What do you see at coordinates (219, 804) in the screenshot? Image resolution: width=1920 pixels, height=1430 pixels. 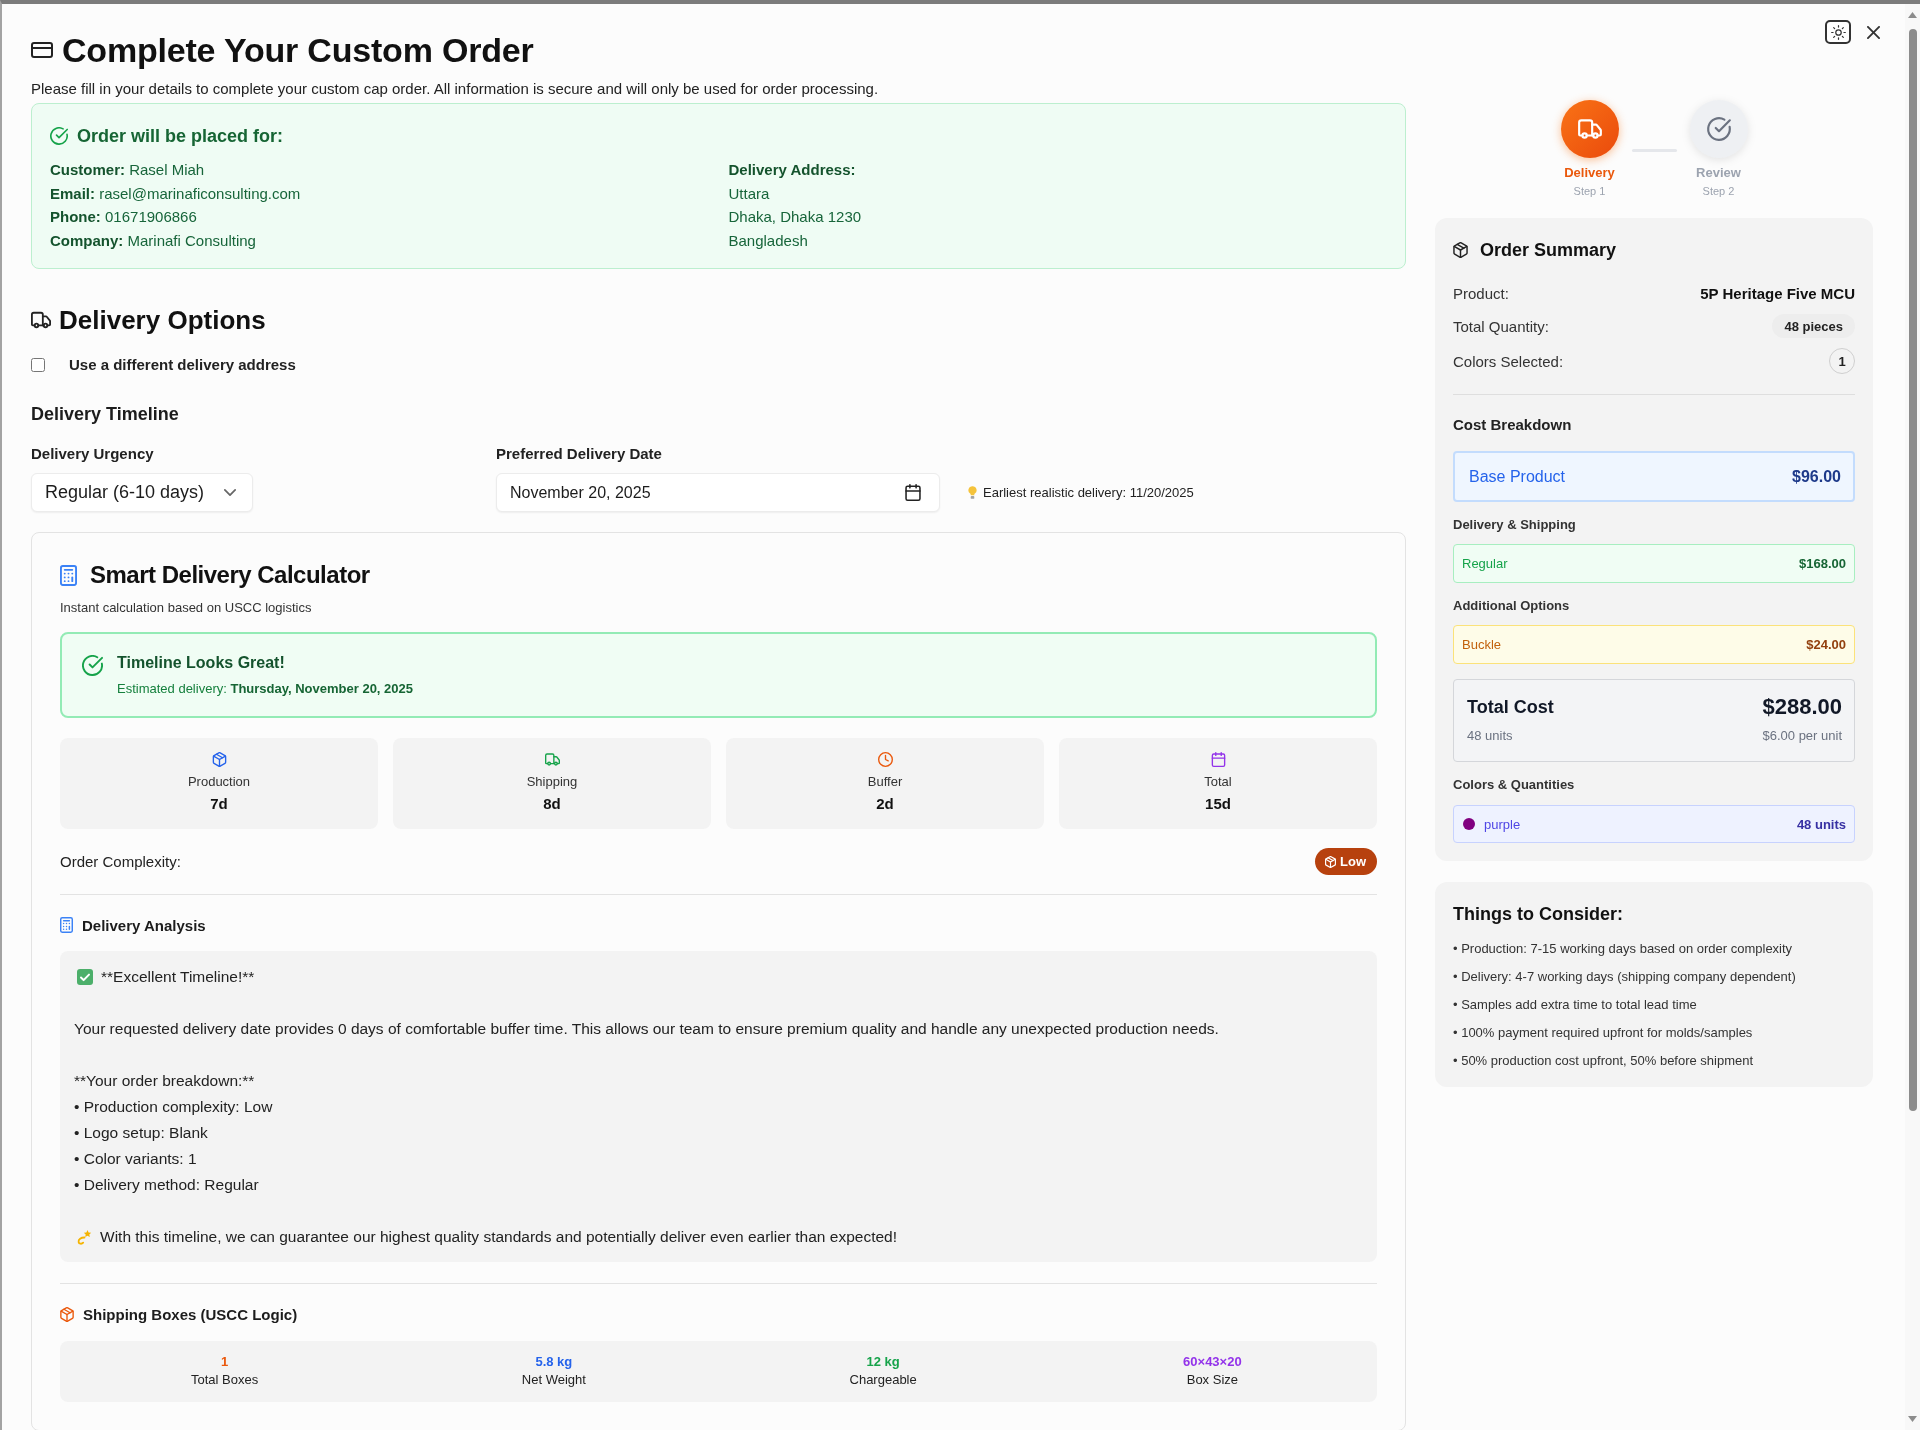 I see `stat-value: 7d` at bounding box center [219, 804].